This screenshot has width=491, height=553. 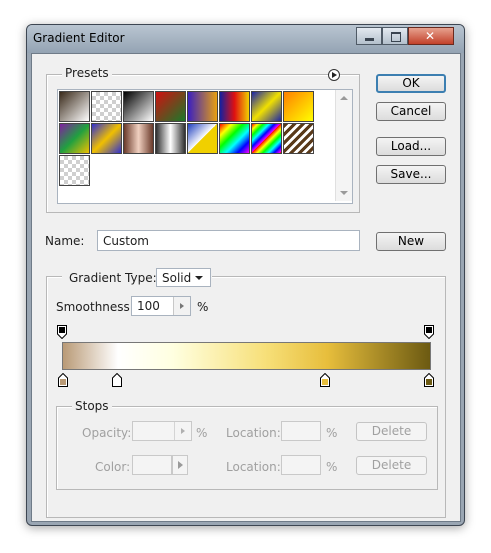 I want to click on delete-opacity-stop-button: Delete, so click(x=391, y=431).